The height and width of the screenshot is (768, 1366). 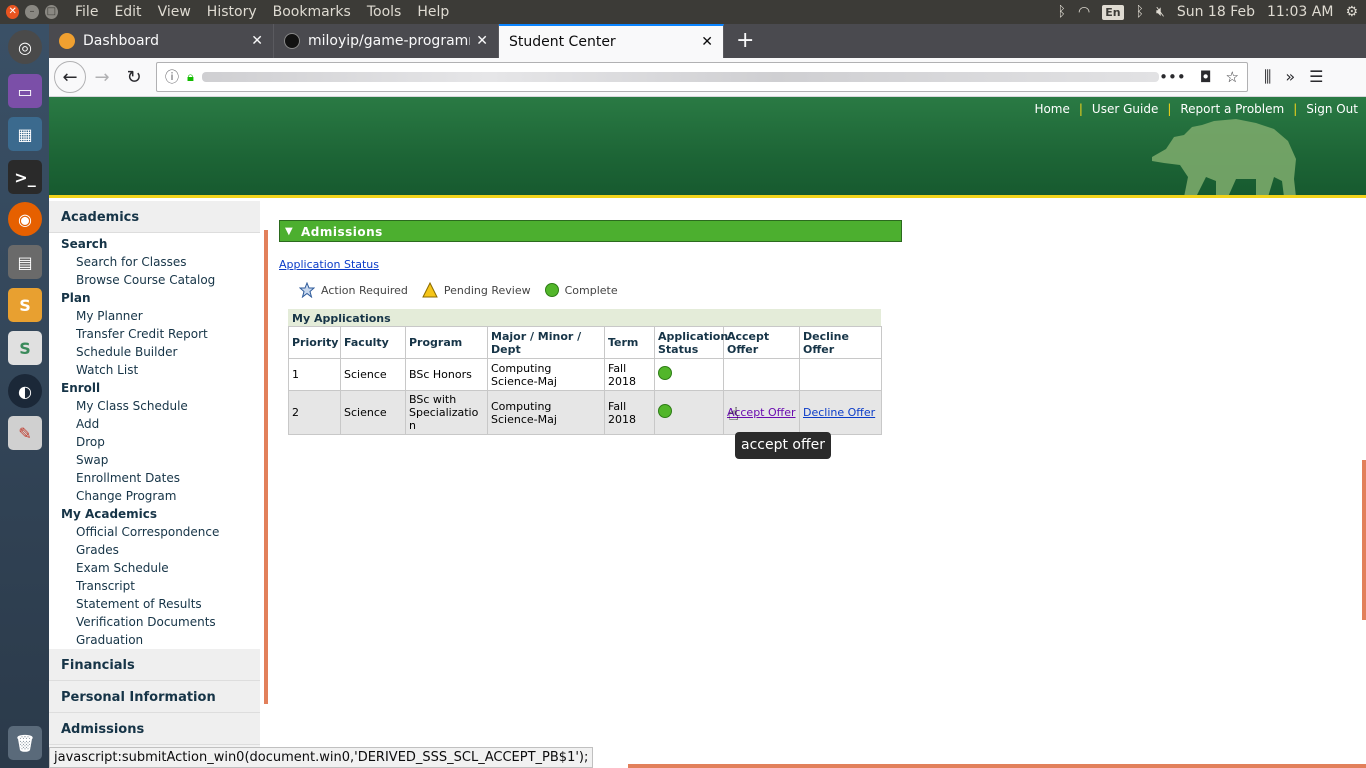 What do you see at coordinates (154, 550) in the screenshot?
I see `sidebar-item-grades: Grades` at bounding box center [154, 550].